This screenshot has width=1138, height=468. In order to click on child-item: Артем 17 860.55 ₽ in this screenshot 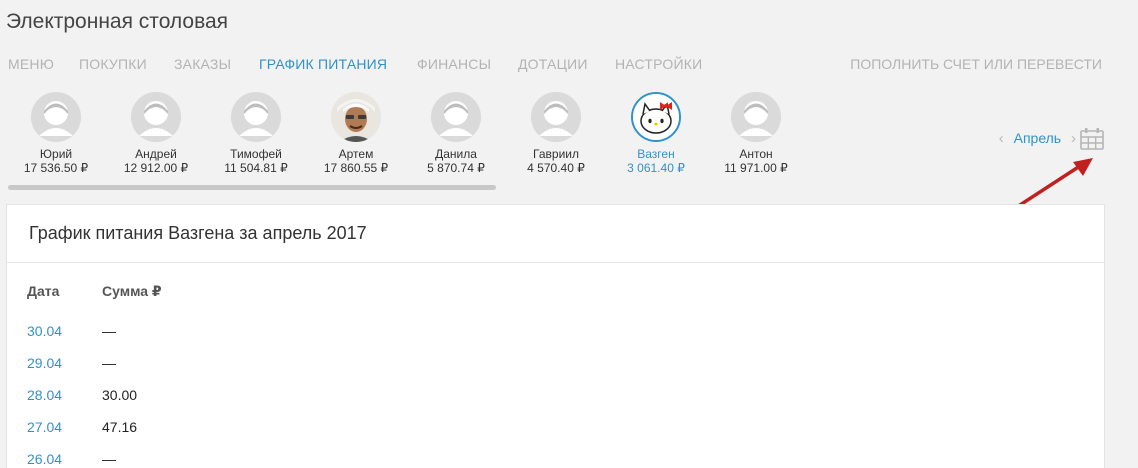, I will do `click(356, 134)`.